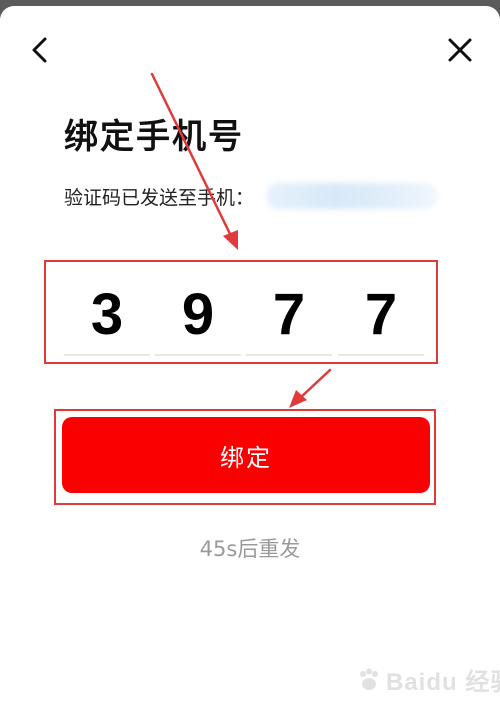 This screenshot has height=719, width=500. I want to click on close-icon, so click(460, 50).